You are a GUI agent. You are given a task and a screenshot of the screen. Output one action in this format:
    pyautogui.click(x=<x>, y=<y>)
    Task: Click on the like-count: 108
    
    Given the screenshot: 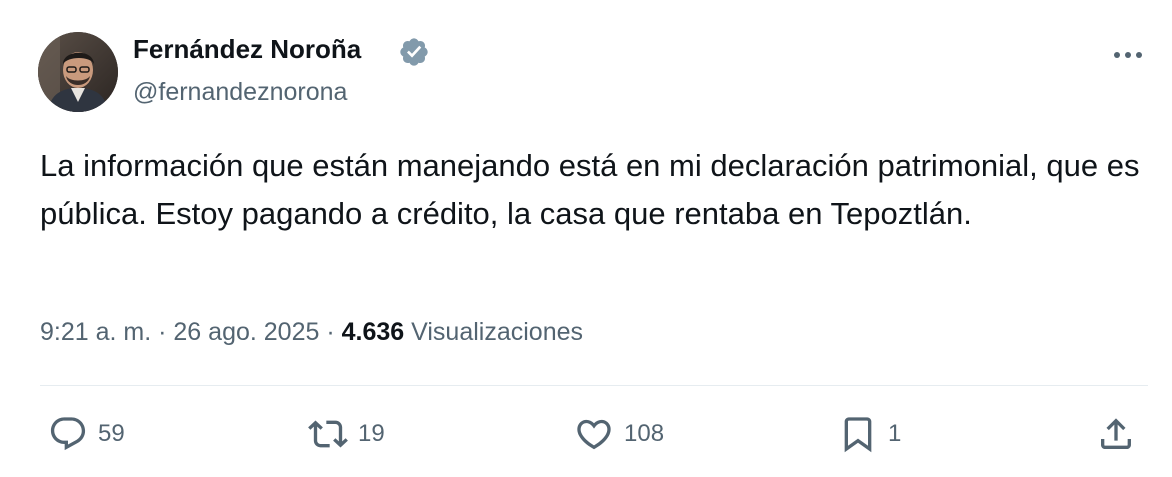 What is the action you would take?
    pyautogui.click(x=644, y=433)
    